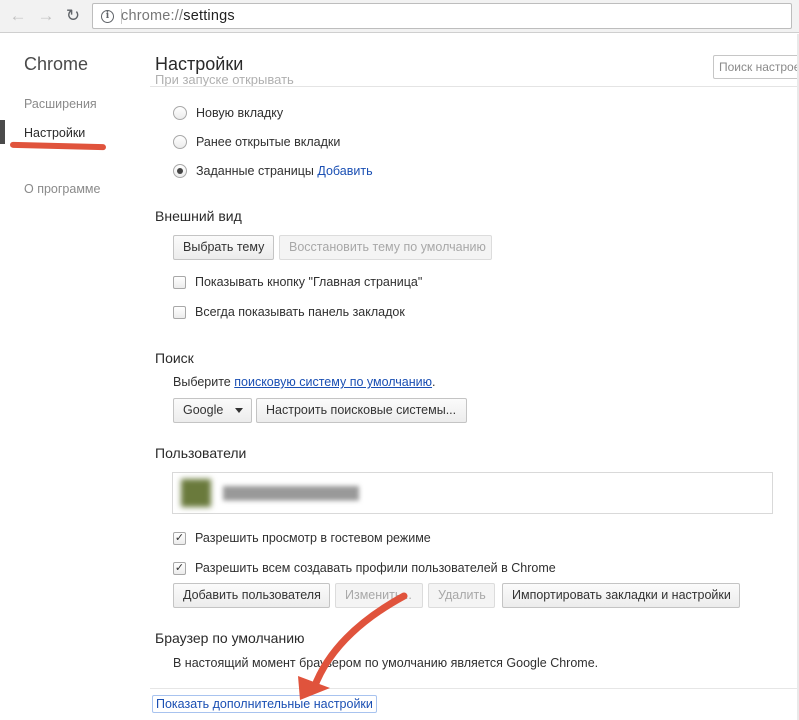  Describe the element at coordinates (344, 171) in the screenshot. I see `add-pages-link: Добавить` at that location.